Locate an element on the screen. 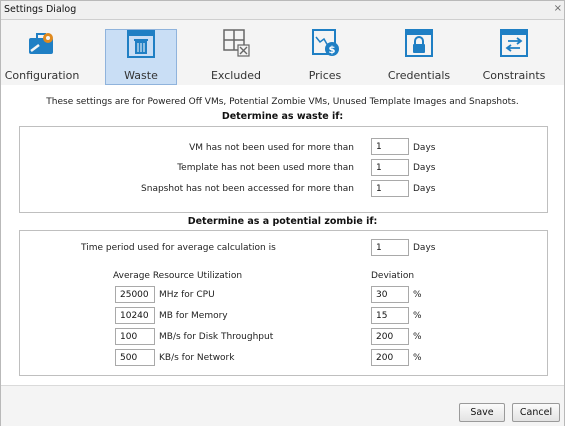 The height and width of the screenshot is (426, 565). tab-excluded: Excluded is located at coordinates (236, 56).